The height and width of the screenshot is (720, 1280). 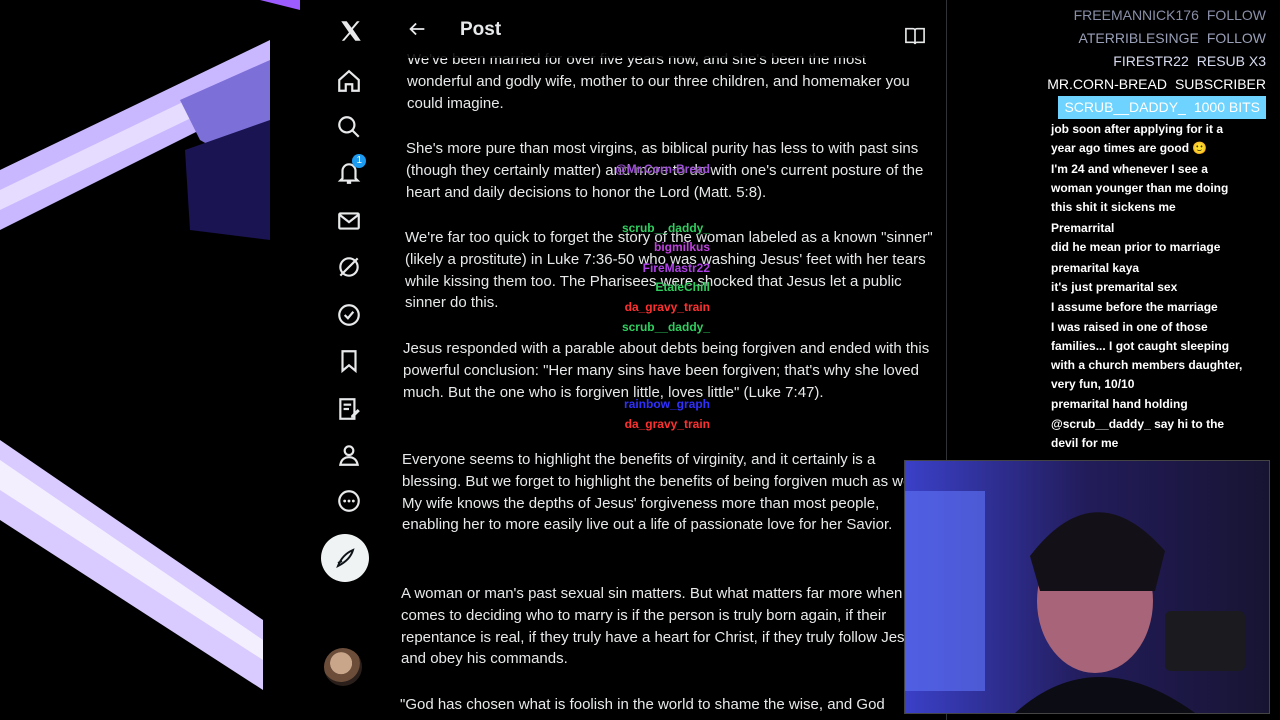 I want to click on search-icon, so click(x=349, y=127).